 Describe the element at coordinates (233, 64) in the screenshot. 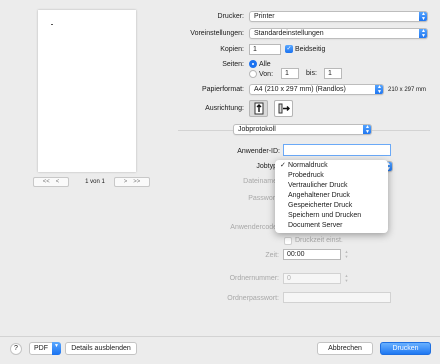

I see `pages-label: Seiten:` at that location.